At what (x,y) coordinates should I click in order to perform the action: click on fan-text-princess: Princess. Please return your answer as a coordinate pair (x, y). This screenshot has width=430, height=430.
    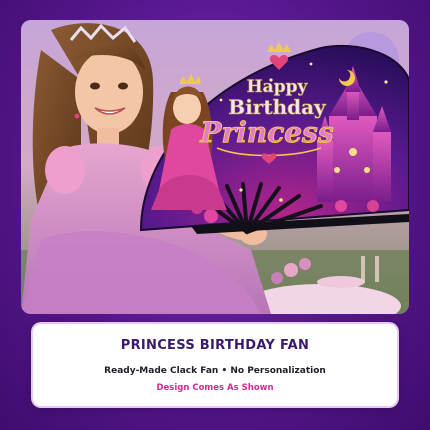
    Looking at the image, I should click on (266, 132).